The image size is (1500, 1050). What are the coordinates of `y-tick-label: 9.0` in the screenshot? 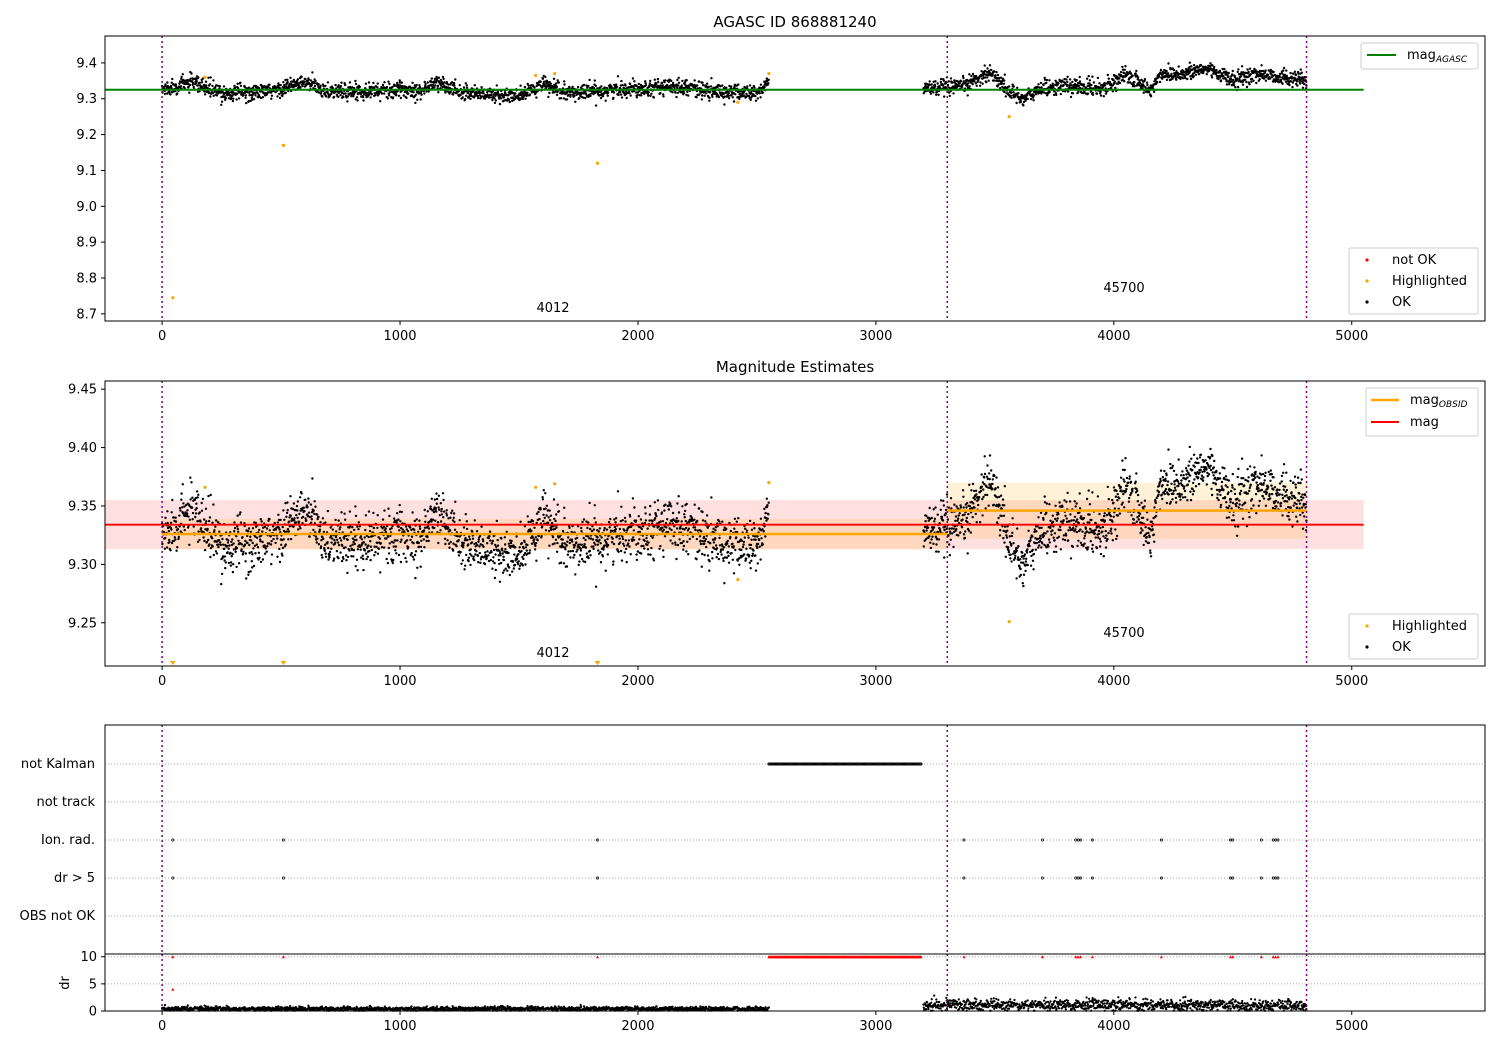 It's located at (86, 207).